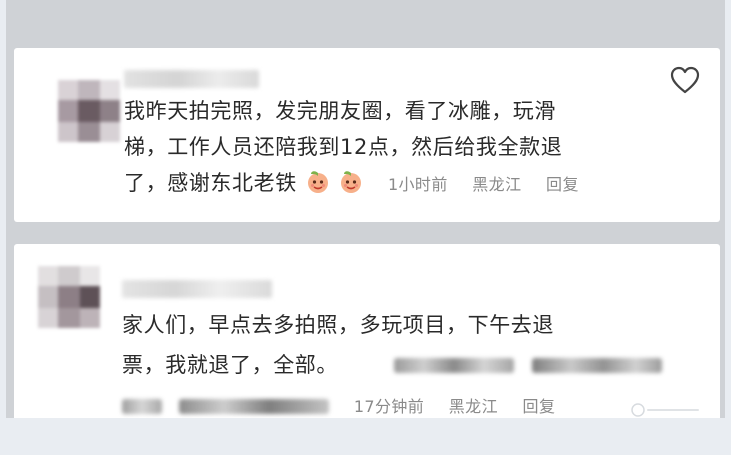  What do you see at coordinates (685, 80) in the screenshot?
I see `heart-icon` at bounding box center [685, 80].